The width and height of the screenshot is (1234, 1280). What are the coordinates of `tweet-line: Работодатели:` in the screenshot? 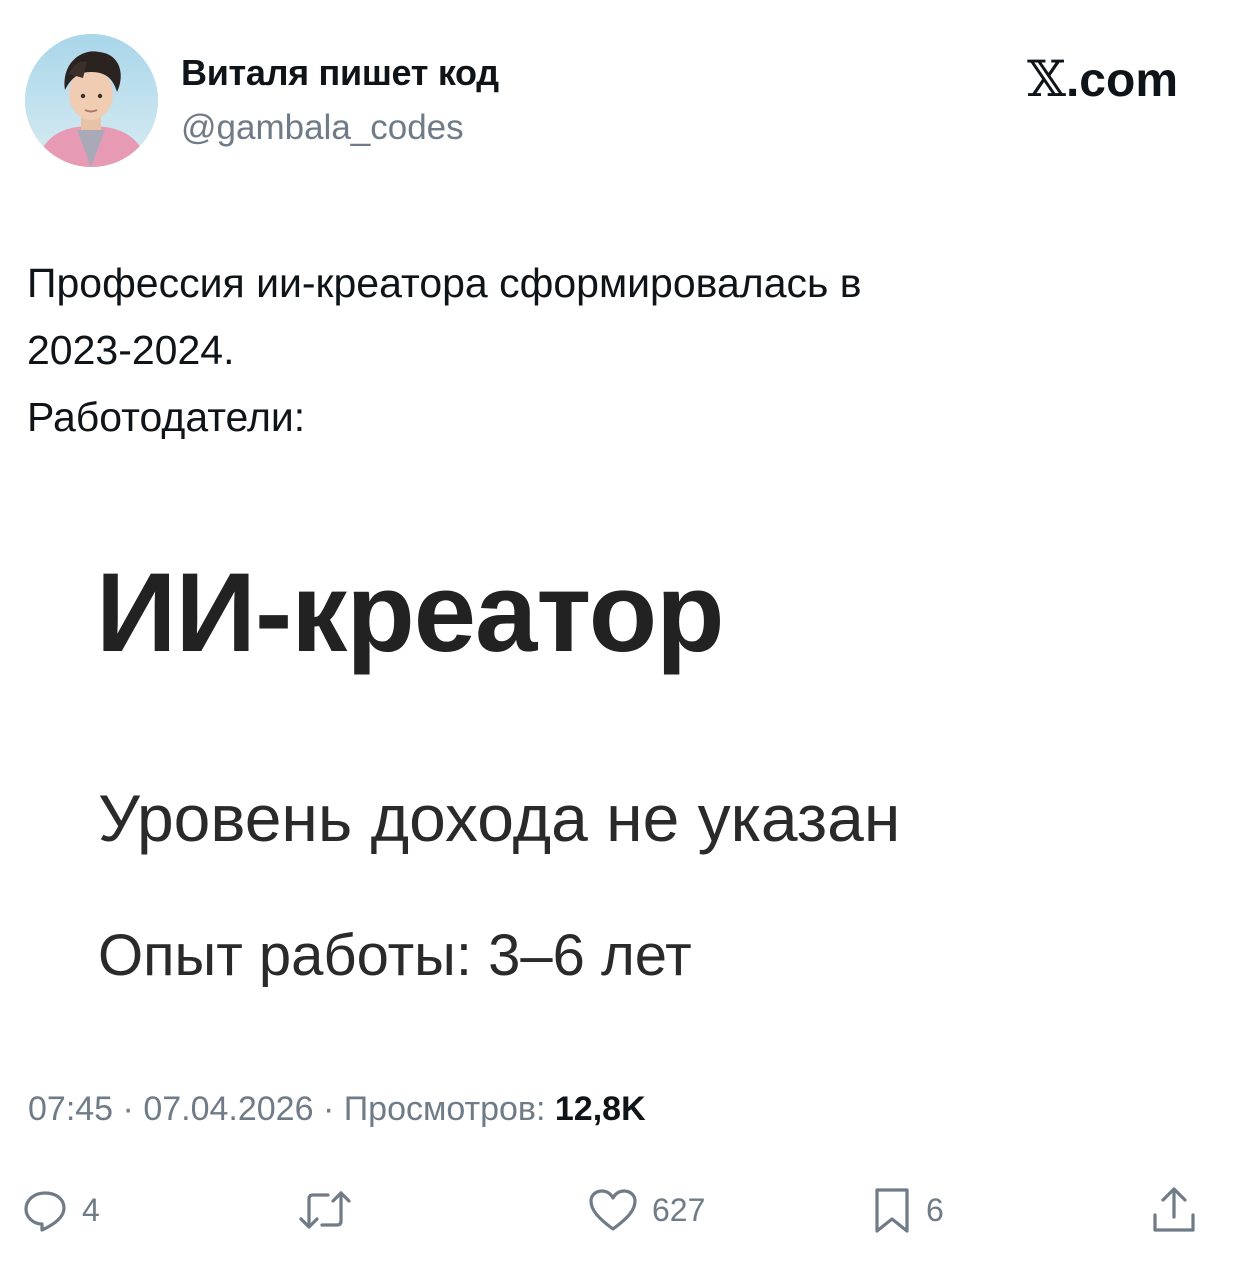 It's located at (166, 417).